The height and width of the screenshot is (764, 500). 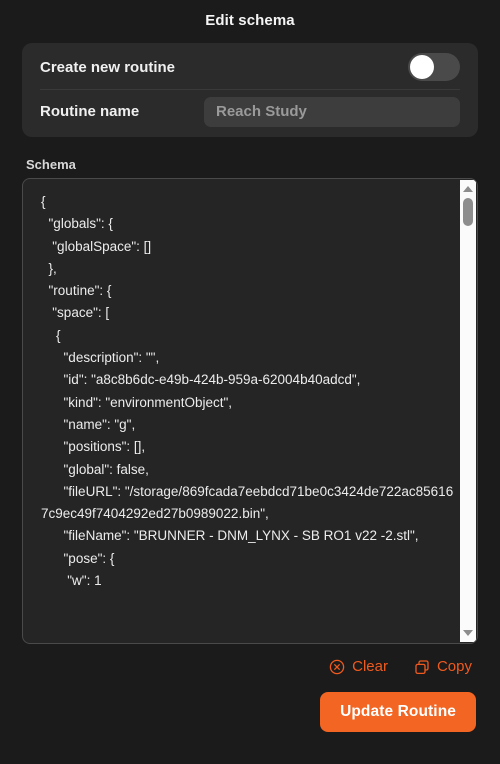 What do you see at coordinates (468, 633) in the screenshot?
I see `scroll-down-icon` at bounding box center [468, 633].